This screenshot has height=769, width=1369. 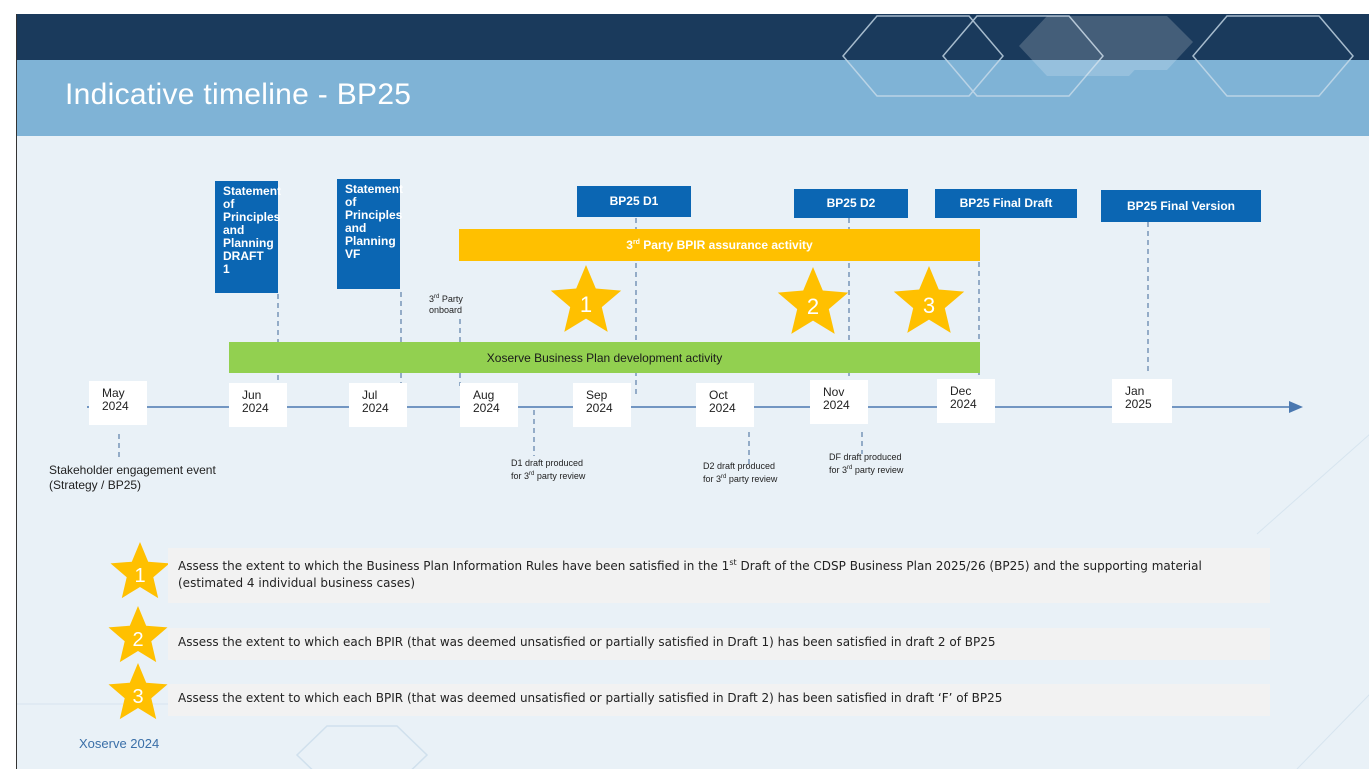 I want to click on milestone-bp25-d2: BP25 D2, so click(x=851, y=203).